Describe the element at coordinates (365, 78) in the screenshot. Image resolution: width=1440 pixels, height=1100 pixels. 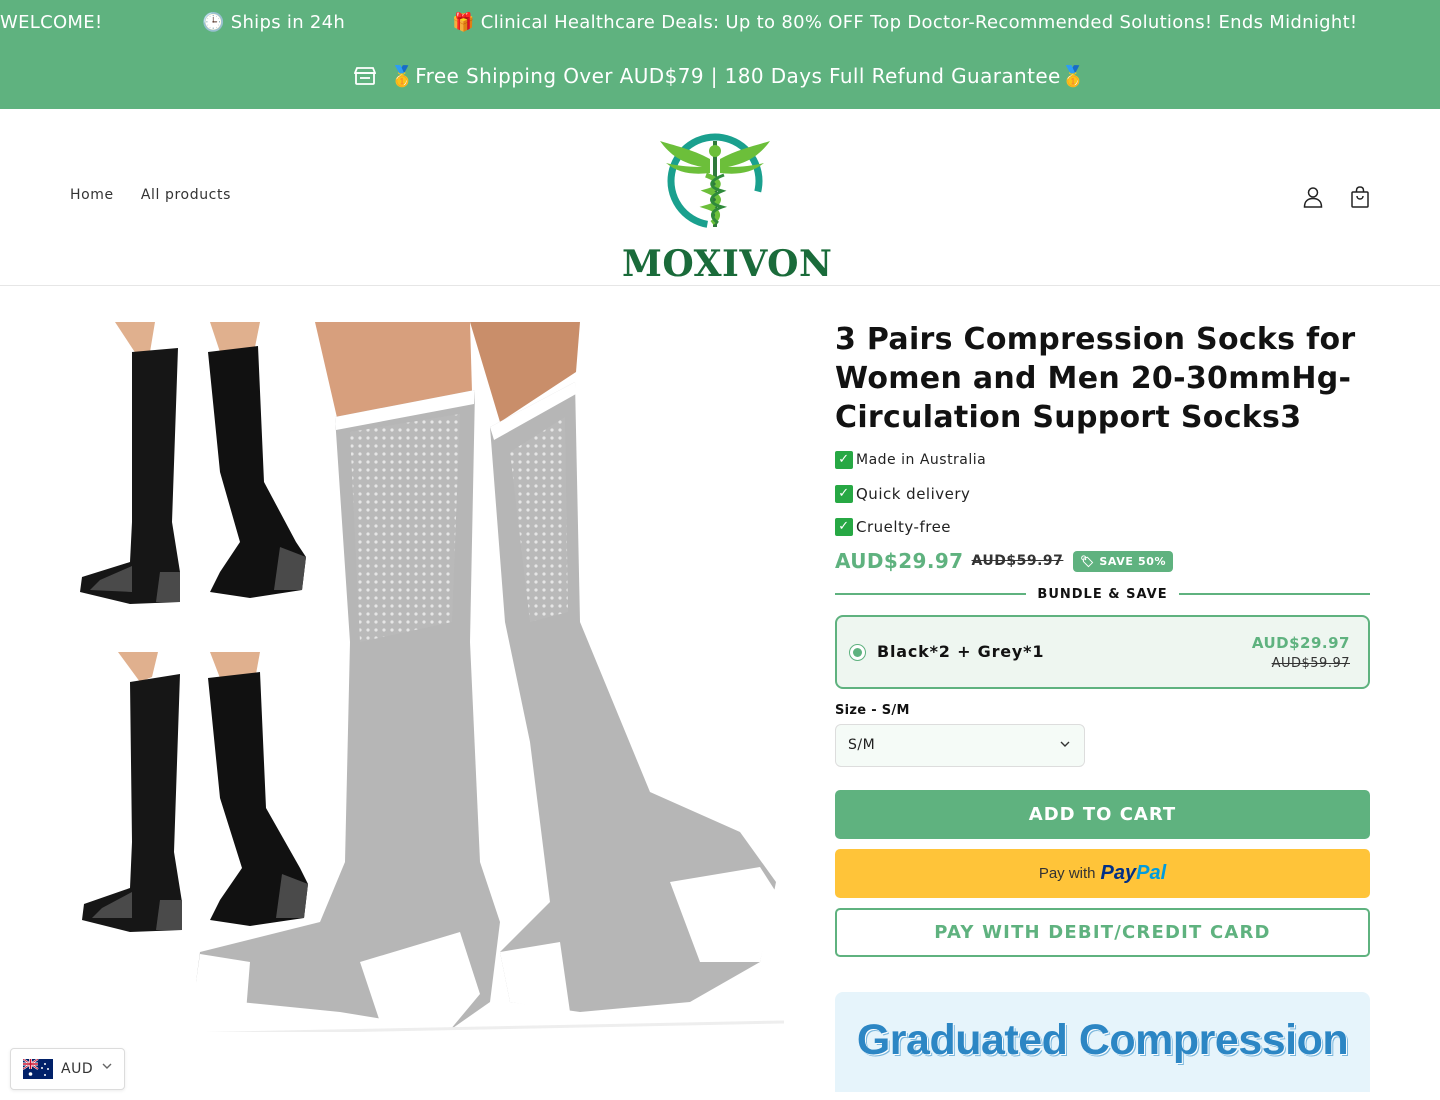
I see `store-icon` at that location.